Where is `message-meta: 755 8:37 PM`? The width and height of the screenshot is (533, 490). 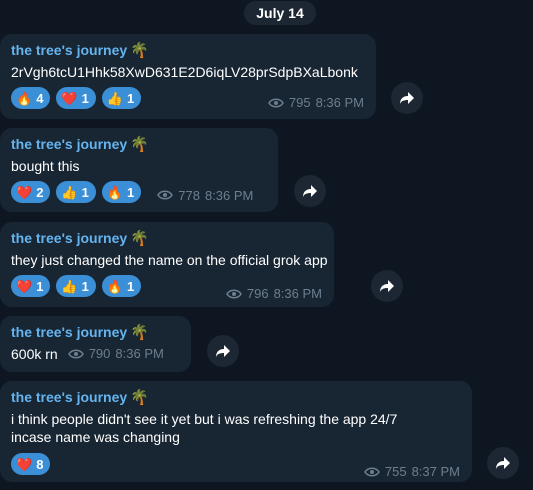
message-meta: 755 8:37 PM is located at coordinates (411, 471).